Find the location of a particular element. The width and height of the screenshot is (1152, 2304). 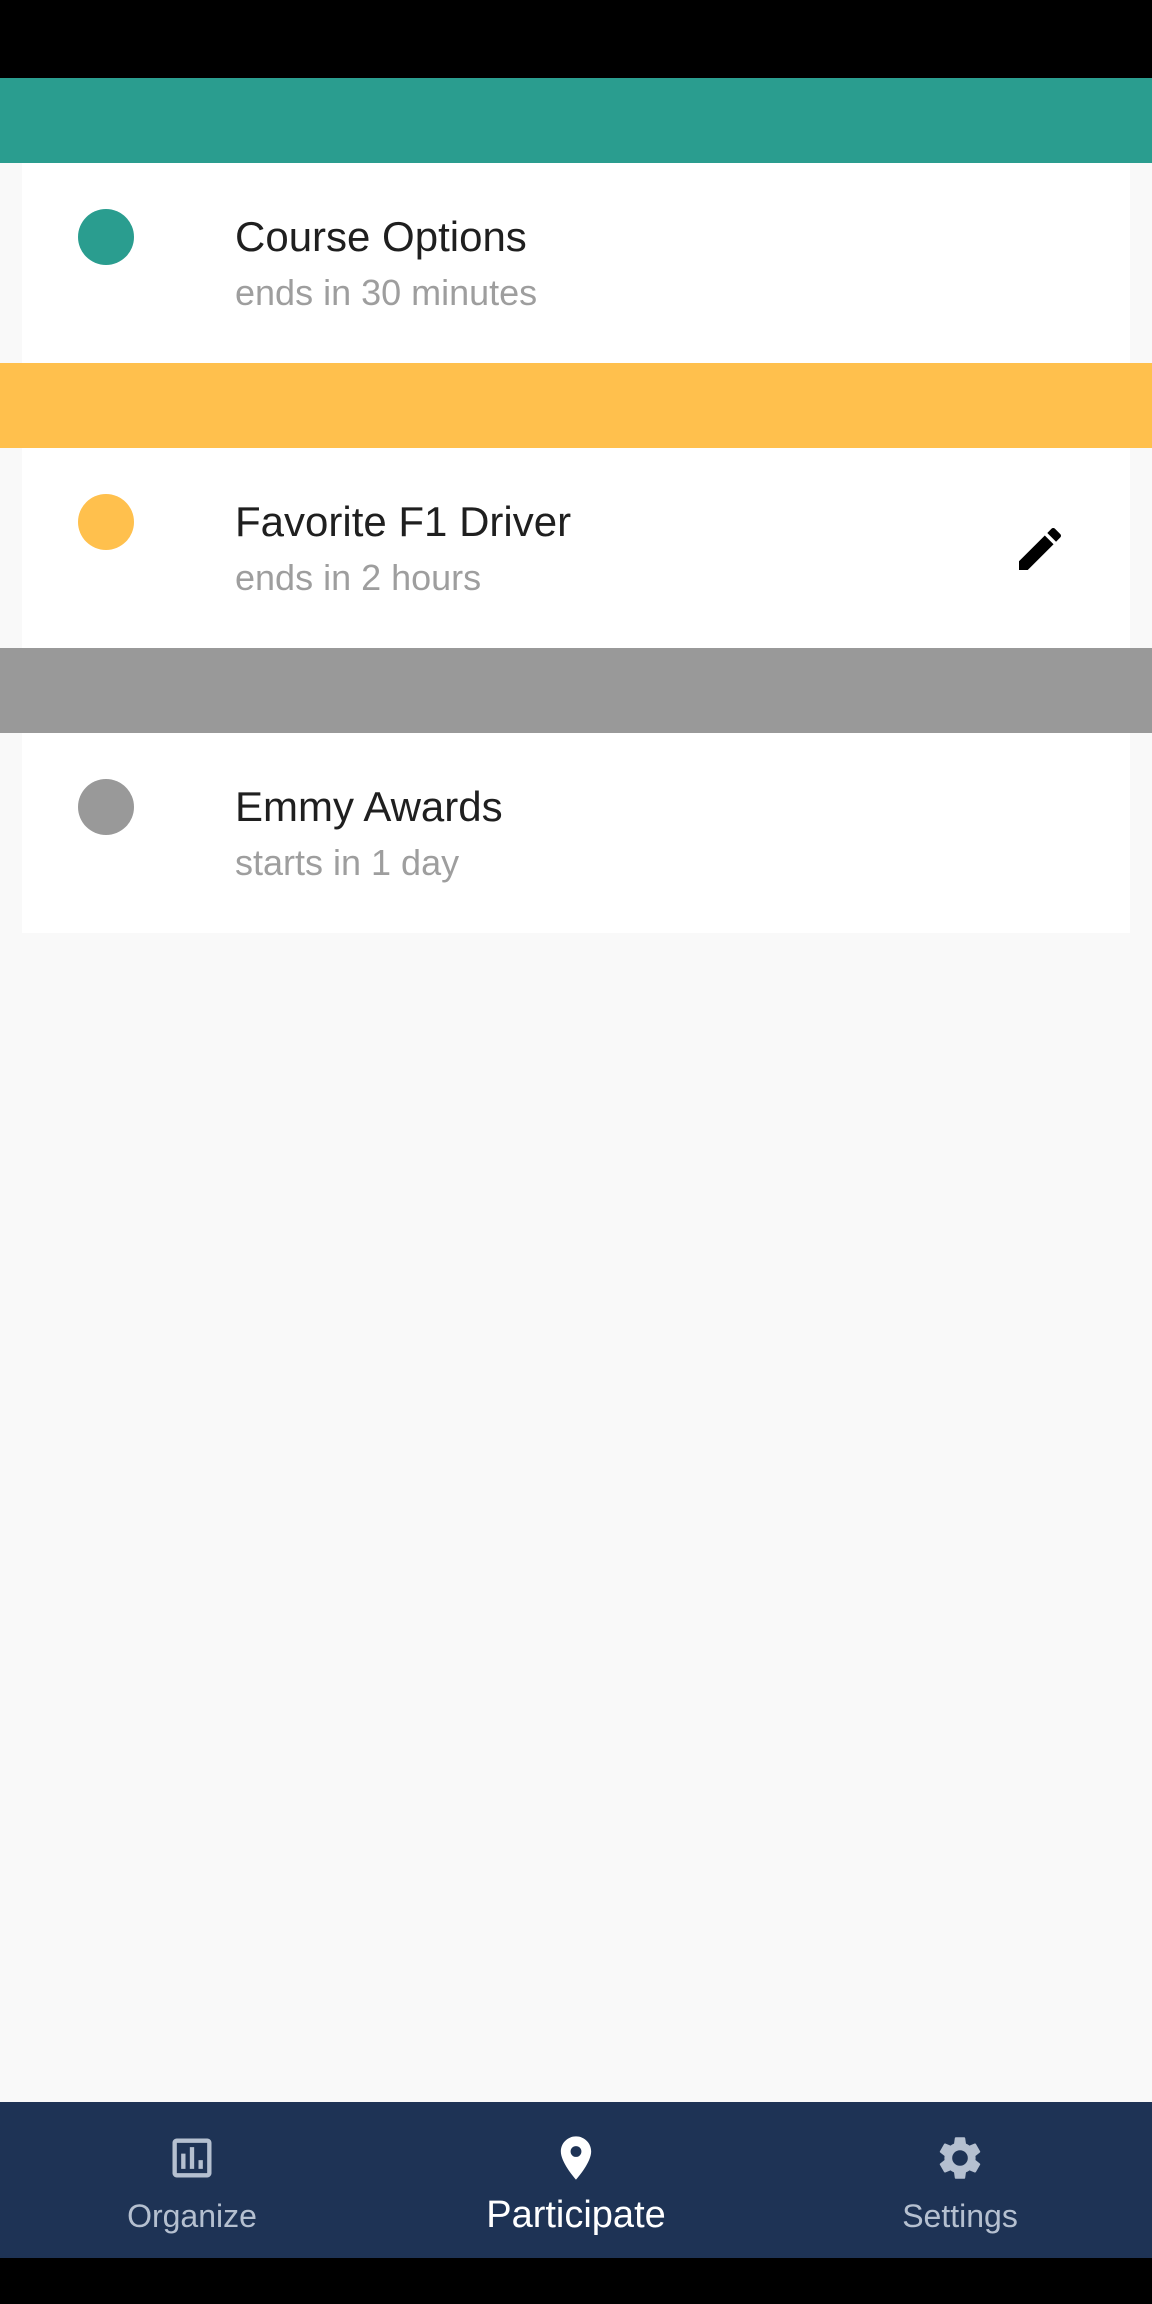

poll-title: Course Options is located at coordinates (381, 236).